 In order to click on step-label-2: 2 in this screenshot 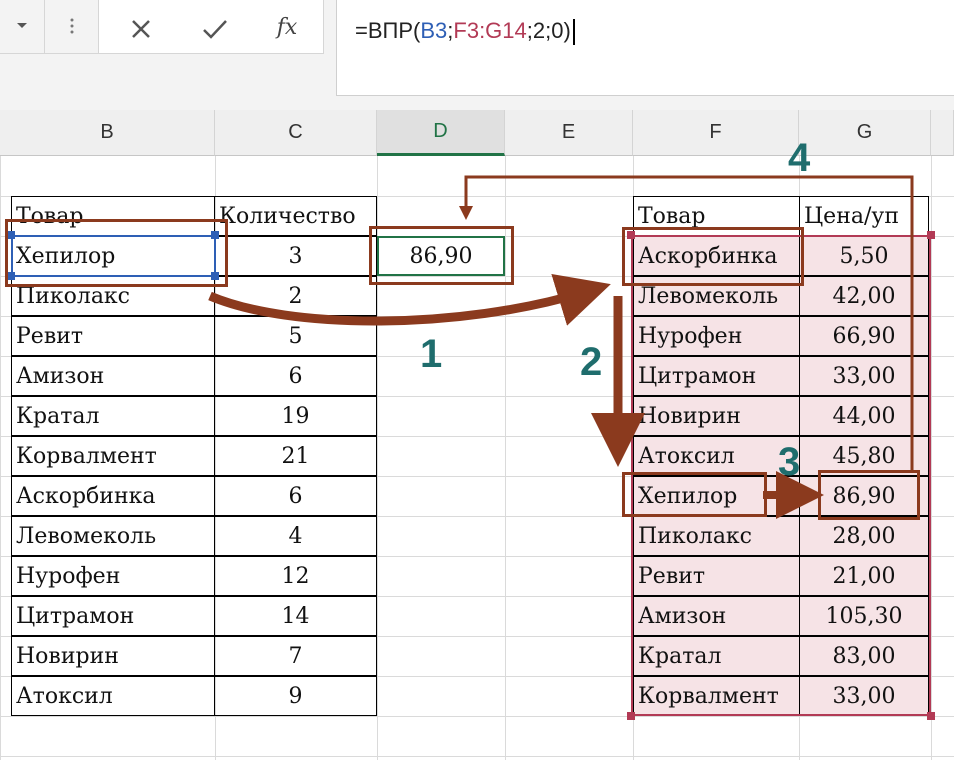, I will do `click(591, 362)`.